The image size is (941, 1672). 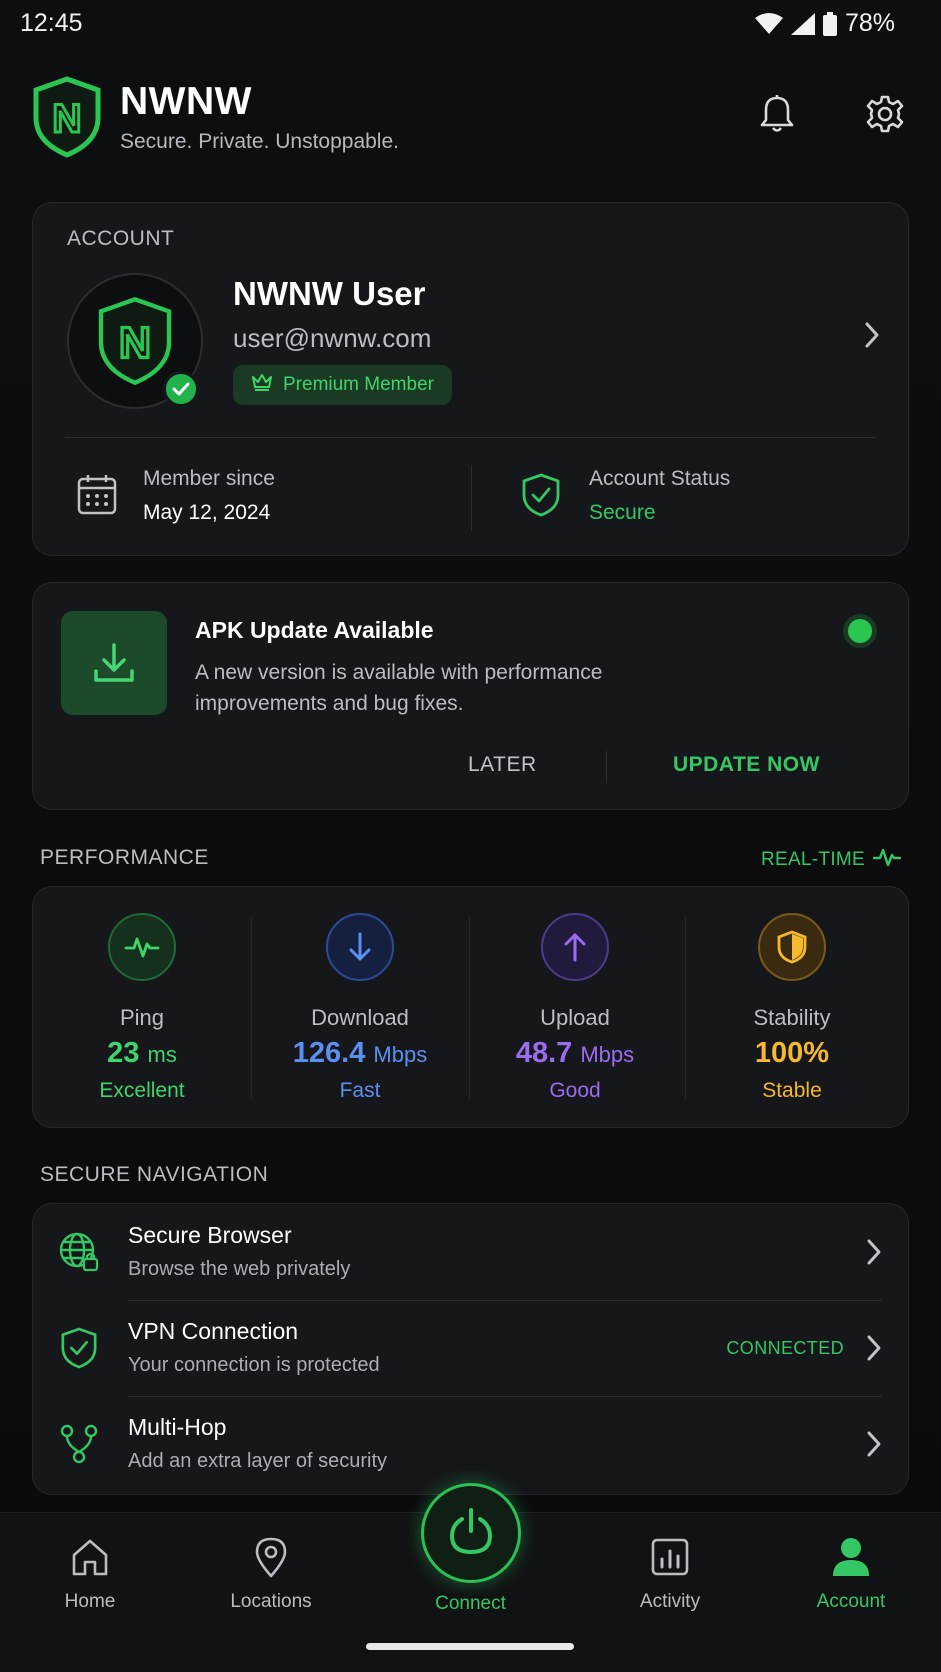 What do you see at coordinates (271, 1601) in the screenshot?
I see `tab-label: Locations` at bounding box center [271, 1601].